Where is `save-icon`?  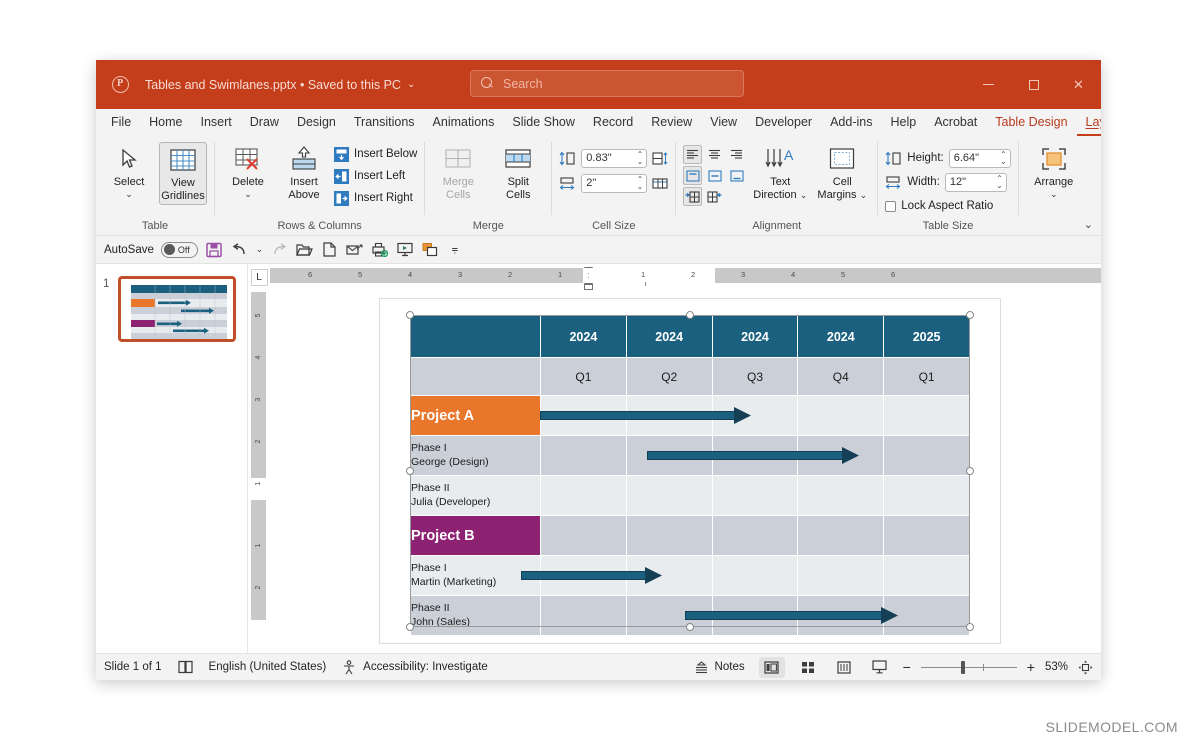 save-icon is located at coordinates (214, 250).